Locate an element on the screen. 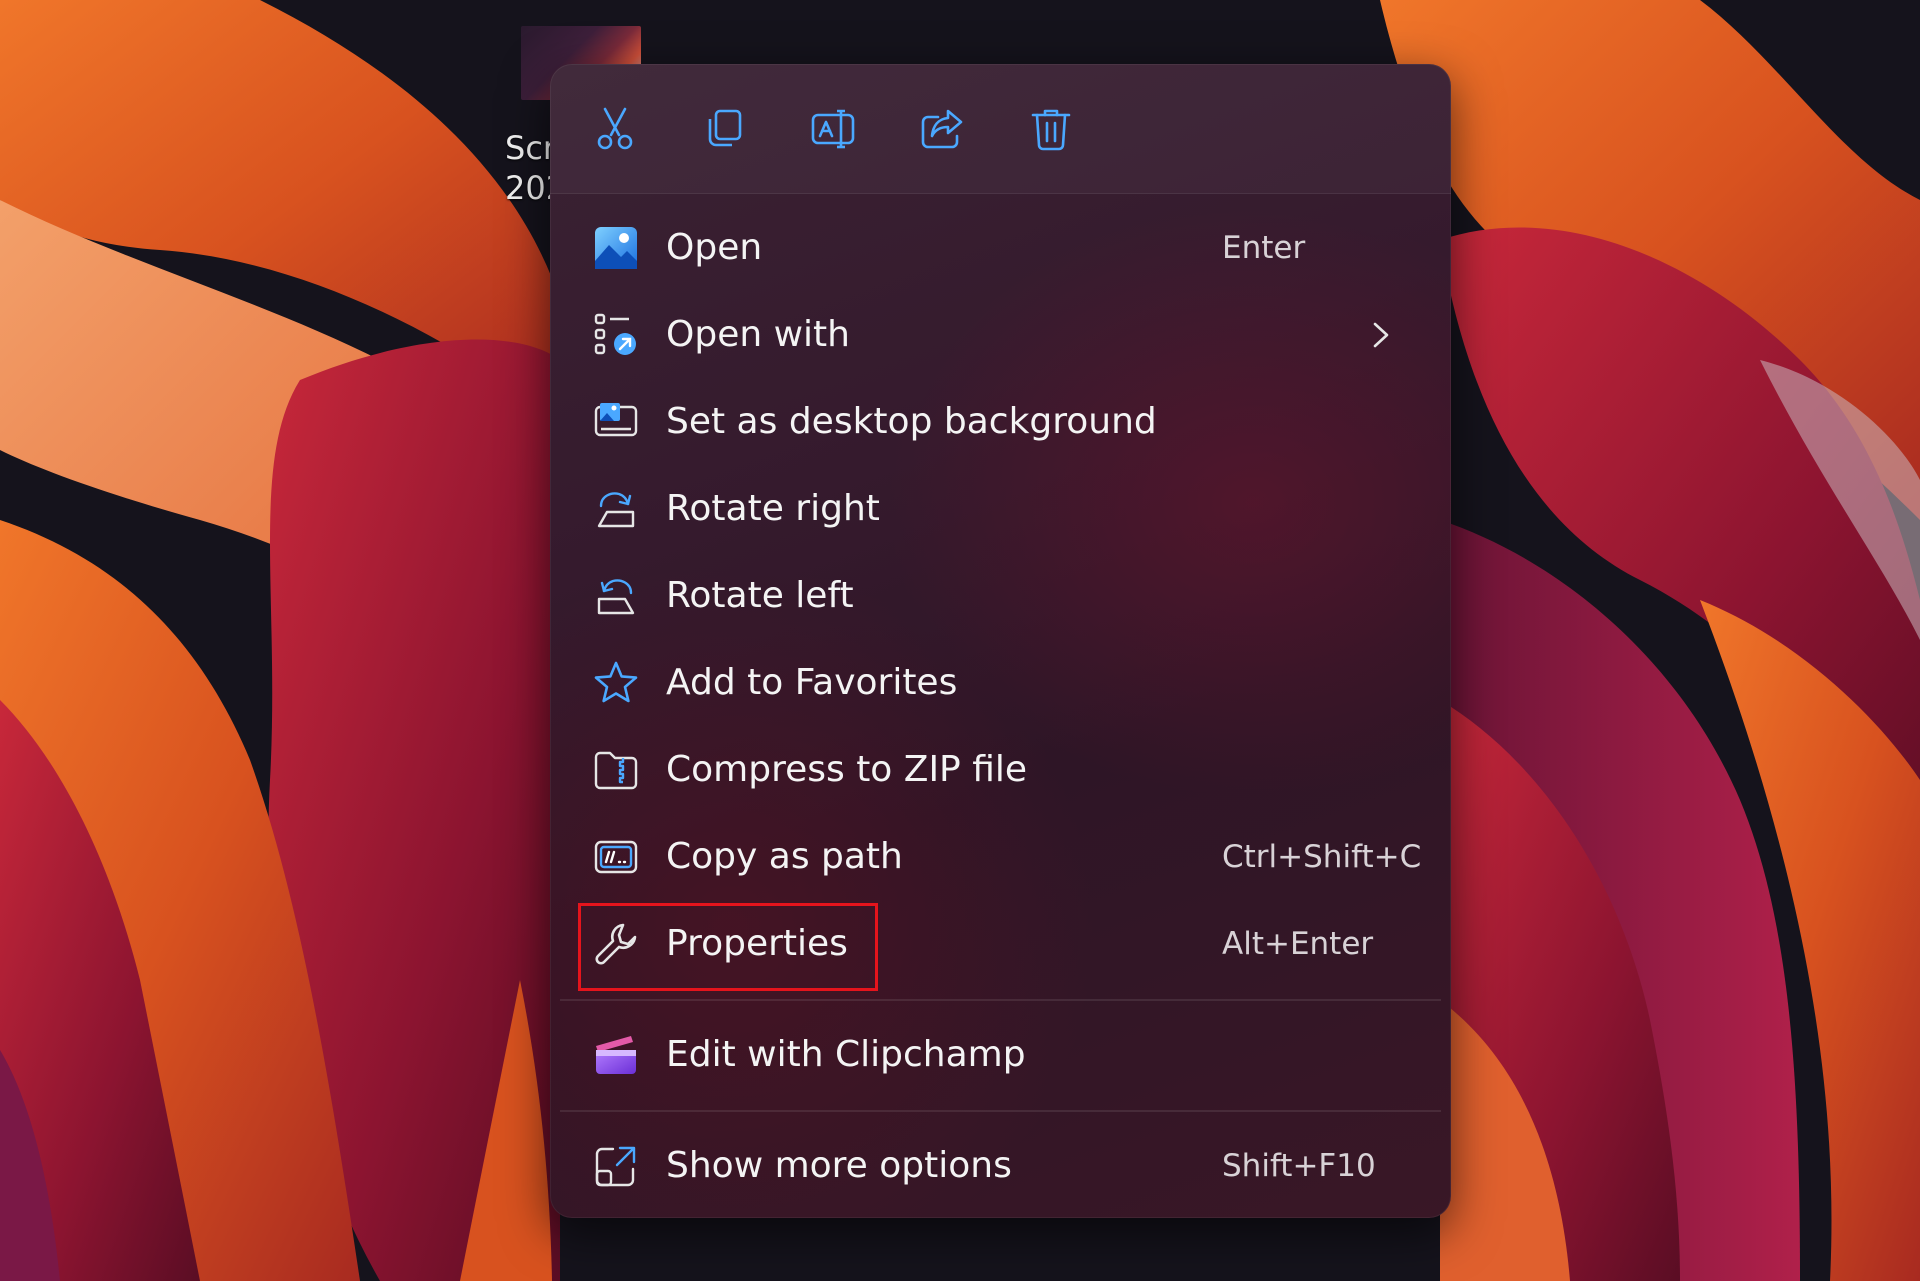 The image size is (1920, 1281). zip-folder-icon is located at coordinates (616, 770).